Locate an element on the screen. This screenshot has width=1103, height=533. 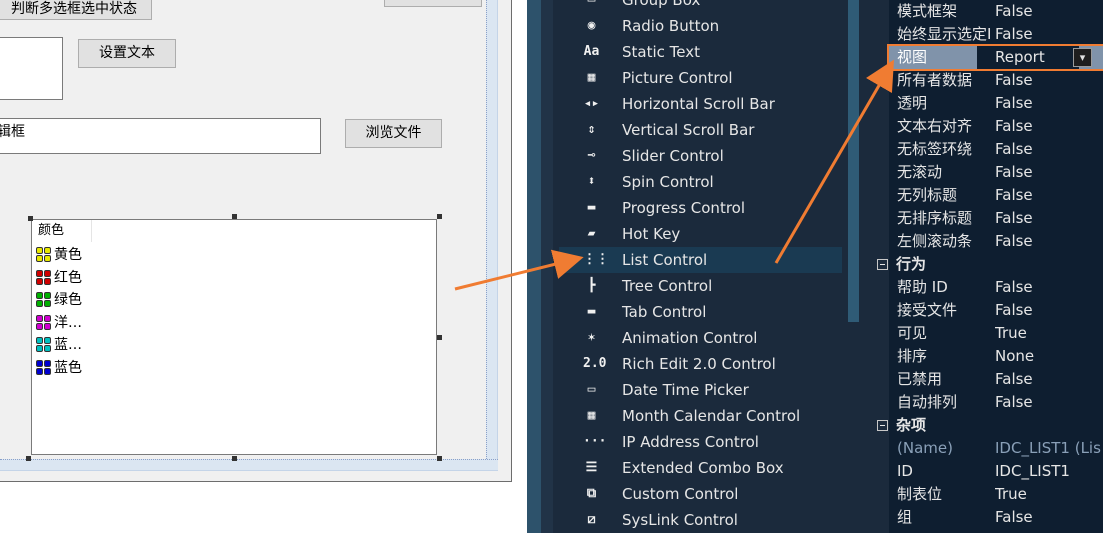
text-edit-box is located at coordinates (31, 68).